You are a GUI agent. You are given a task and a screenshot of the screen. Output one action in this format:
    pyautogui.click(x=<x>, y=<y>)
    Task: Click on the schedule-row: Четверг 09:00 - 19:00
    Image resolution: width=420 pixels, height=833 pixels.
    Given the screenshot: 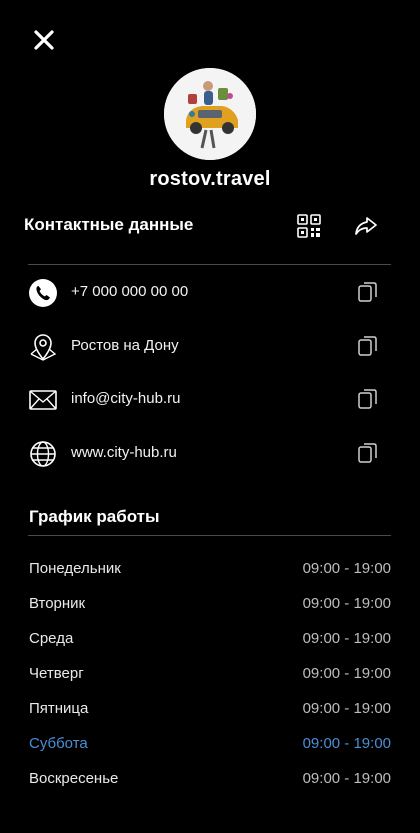 What is the action you would take?
    pyautogui.click(x=210, y=677)
    